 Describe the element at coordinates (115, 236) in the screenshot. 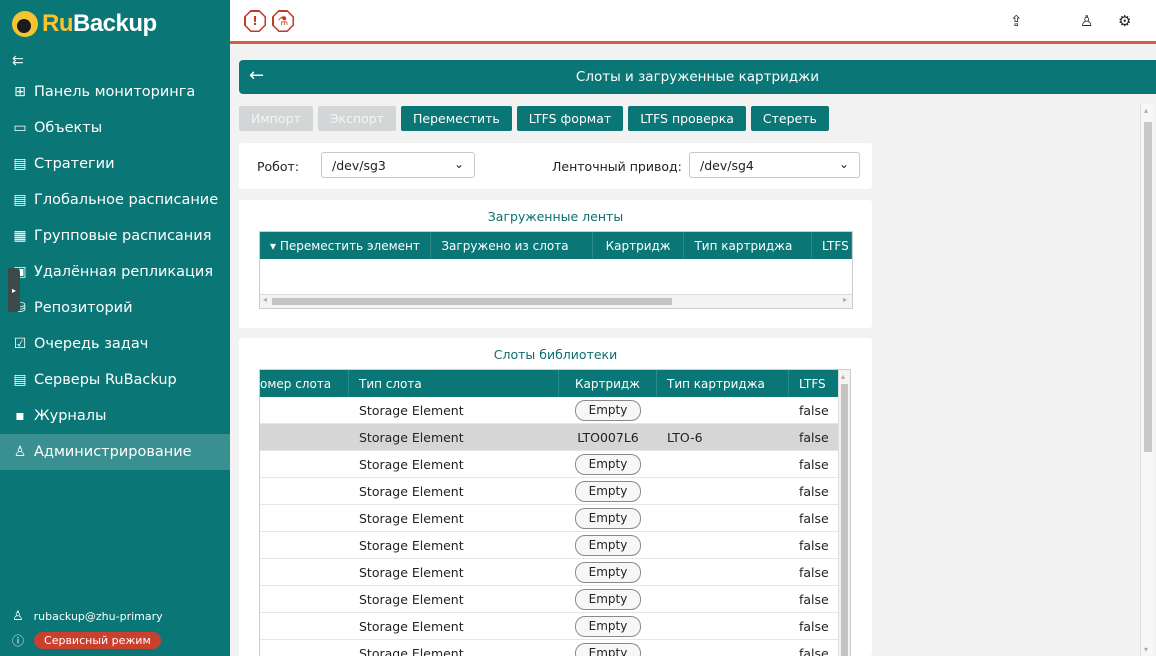

I see `sidebar-item-group-schedules: ▦ Групповые расписания` at that location.